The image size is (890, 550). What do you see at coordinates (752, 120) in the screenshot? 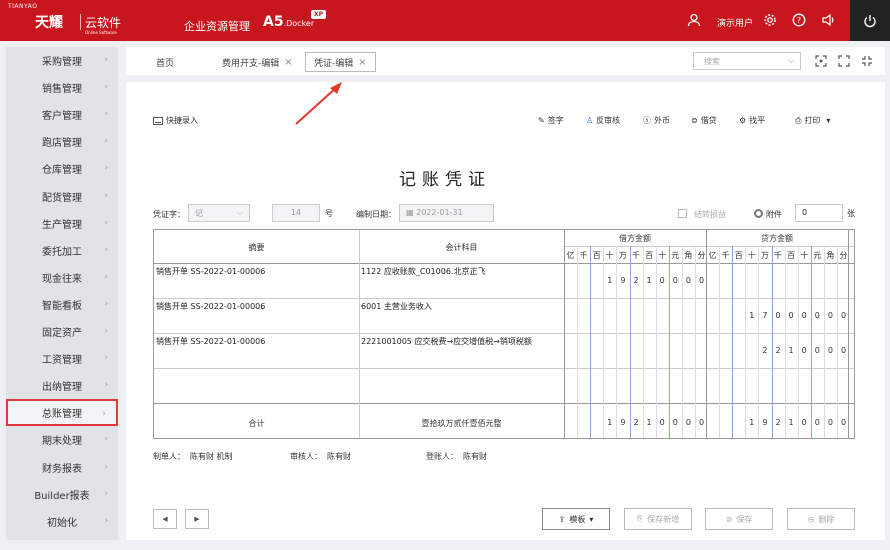
I see `balance-button: ⚙ 找平` at bounding box center [752, 120].